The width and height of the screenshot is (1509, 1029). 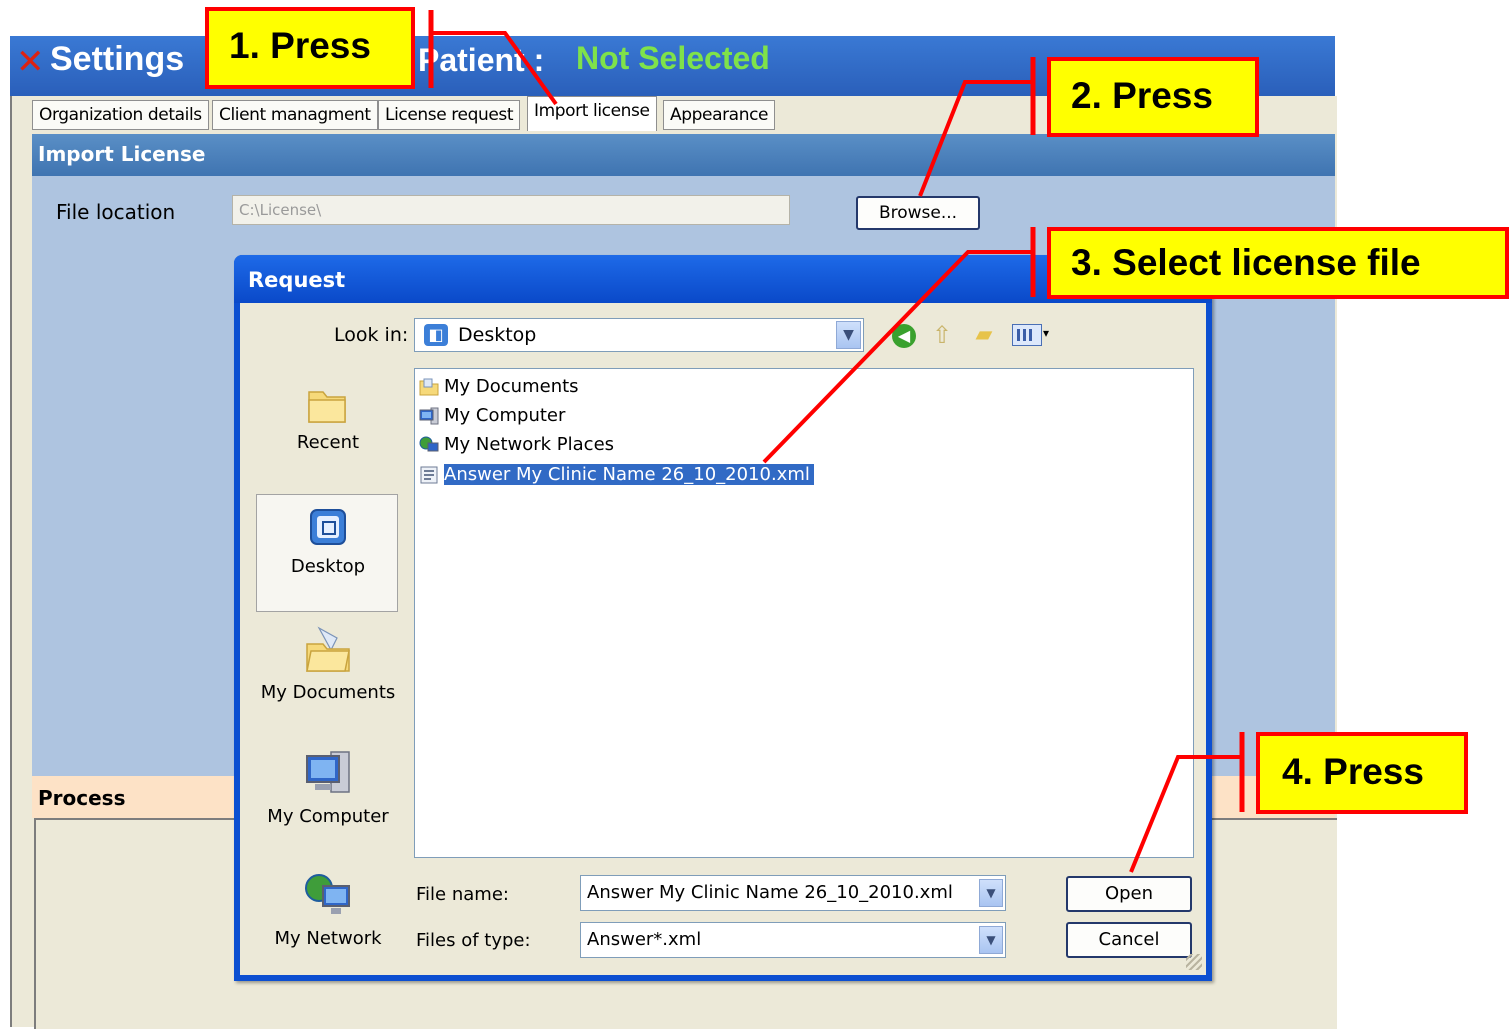 What do you see at coordinates (1129, 940) in the screenshot?
I see `cancel-button: Cancel` at bounding box center [1129, 940].